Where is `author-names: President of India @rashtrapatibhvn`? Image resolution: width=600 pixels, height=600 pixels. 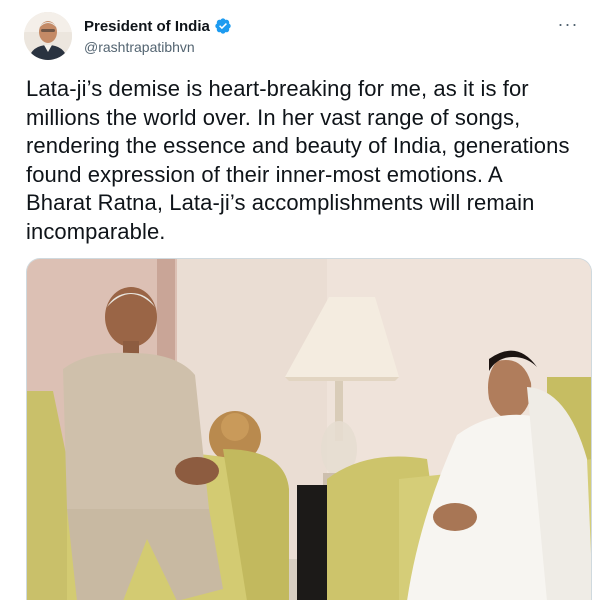 author-names: President of India @rashtrapatibhvn is located at coordinates (158, 35).